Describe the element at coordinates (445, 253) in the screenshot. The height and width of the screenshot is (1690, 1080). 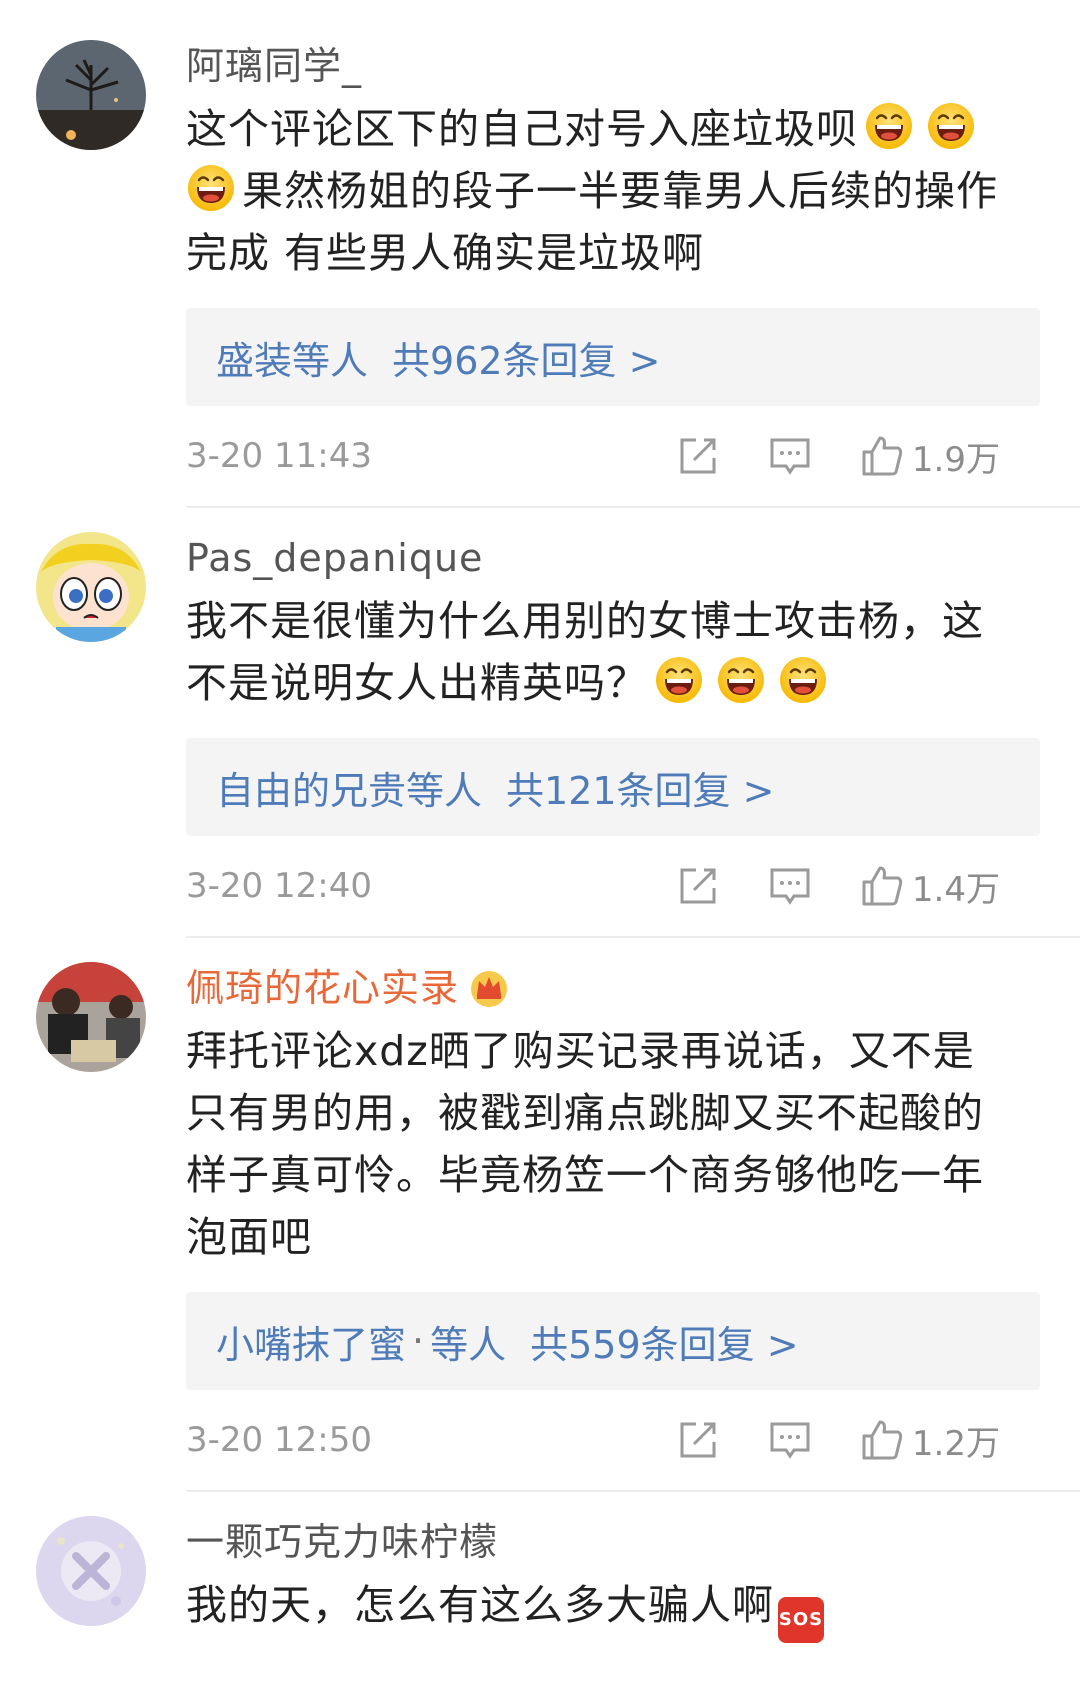
I see `comment-line: 完成 有些男人确实是垃圾啊` at that location.